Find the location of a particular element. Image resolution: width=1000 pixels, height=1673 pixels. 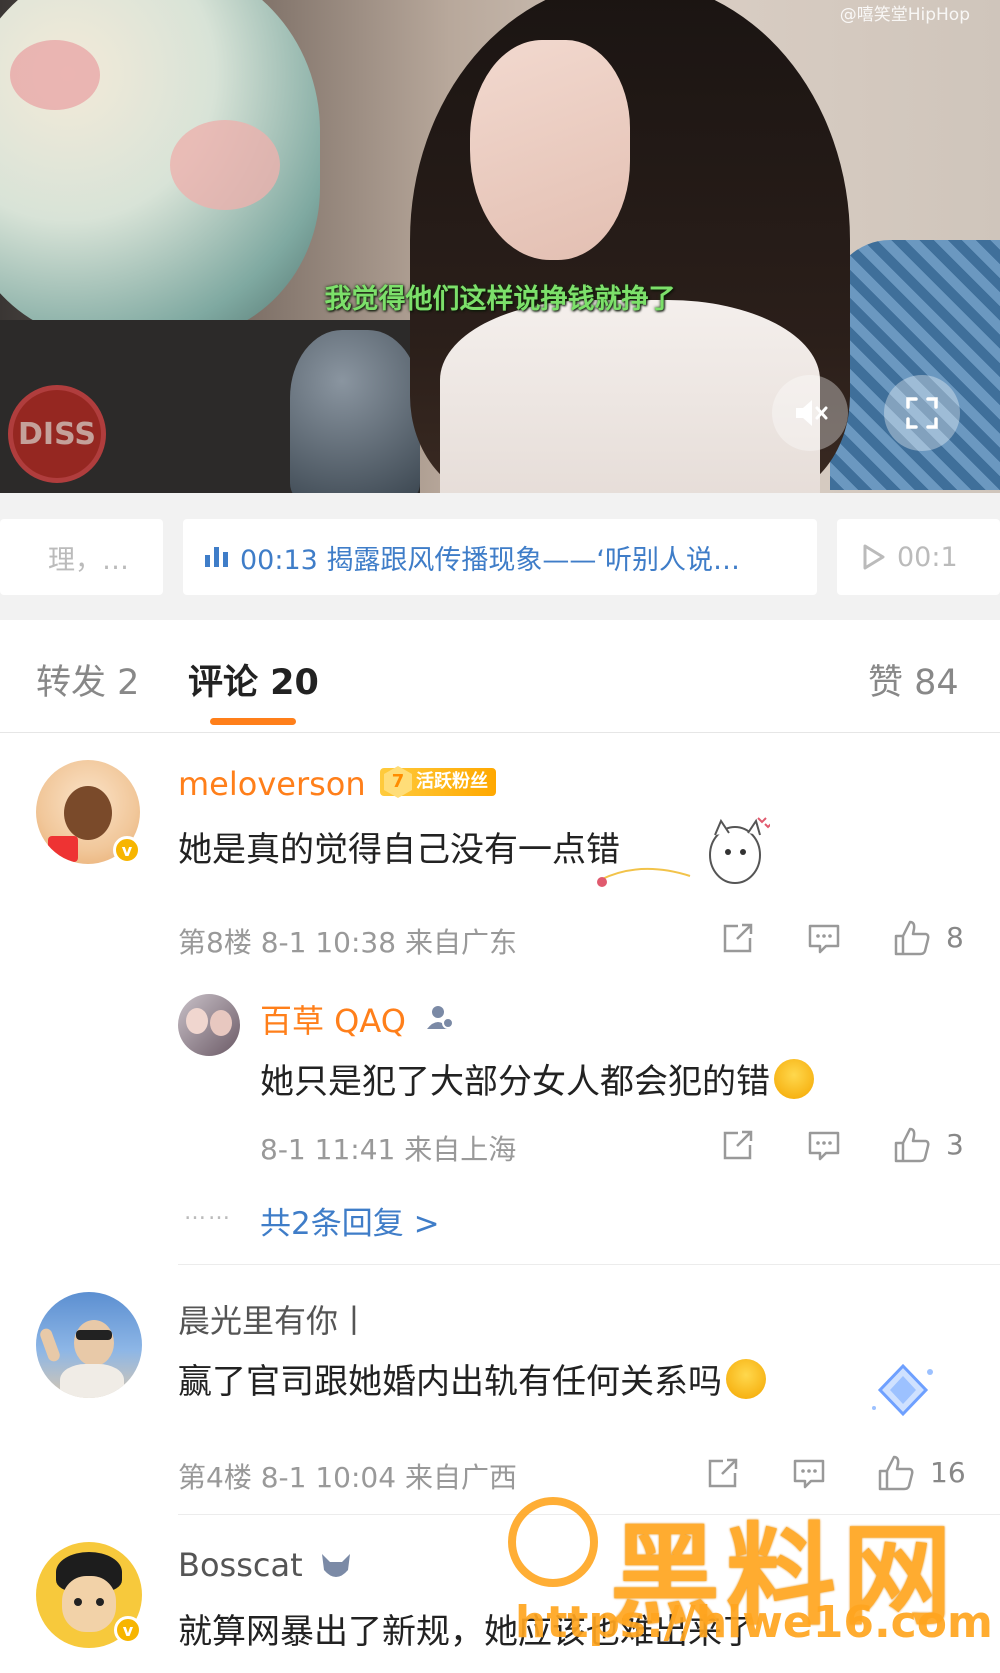

site-watermark-url: https://hlwe16.com is located at coordinates (754, 1622).